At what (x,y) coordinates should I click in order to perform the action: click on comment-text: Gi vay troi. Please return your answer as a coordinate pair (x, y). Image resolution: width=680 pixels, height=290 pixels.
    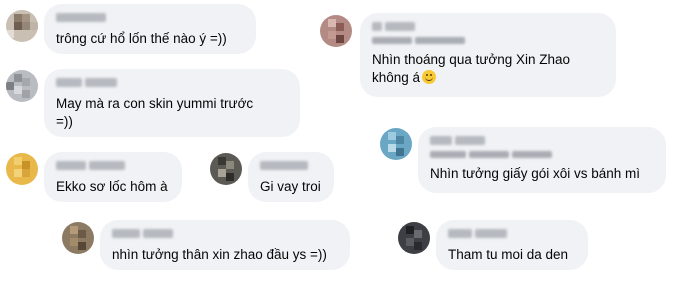
    Looking at the image, I should click on (290, 186).